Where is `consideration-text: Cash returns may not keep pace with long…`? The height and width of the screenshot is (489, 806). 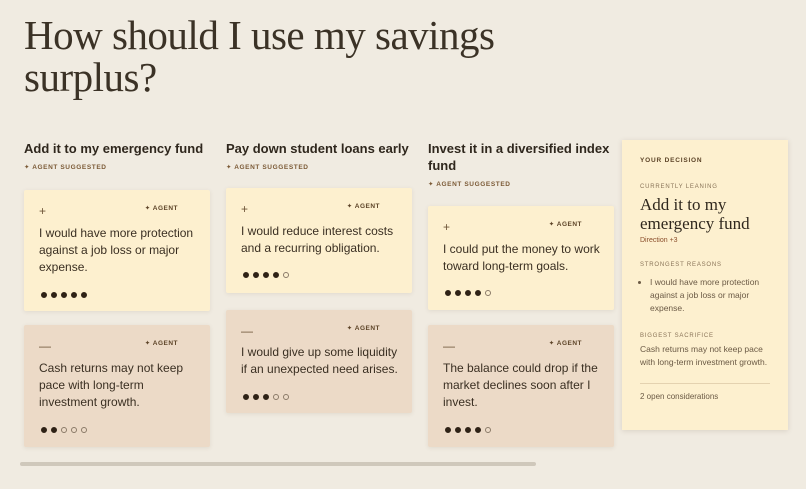 consideration-text: Cash returns may not keep pace with long… is located at coordinates (111, 385).